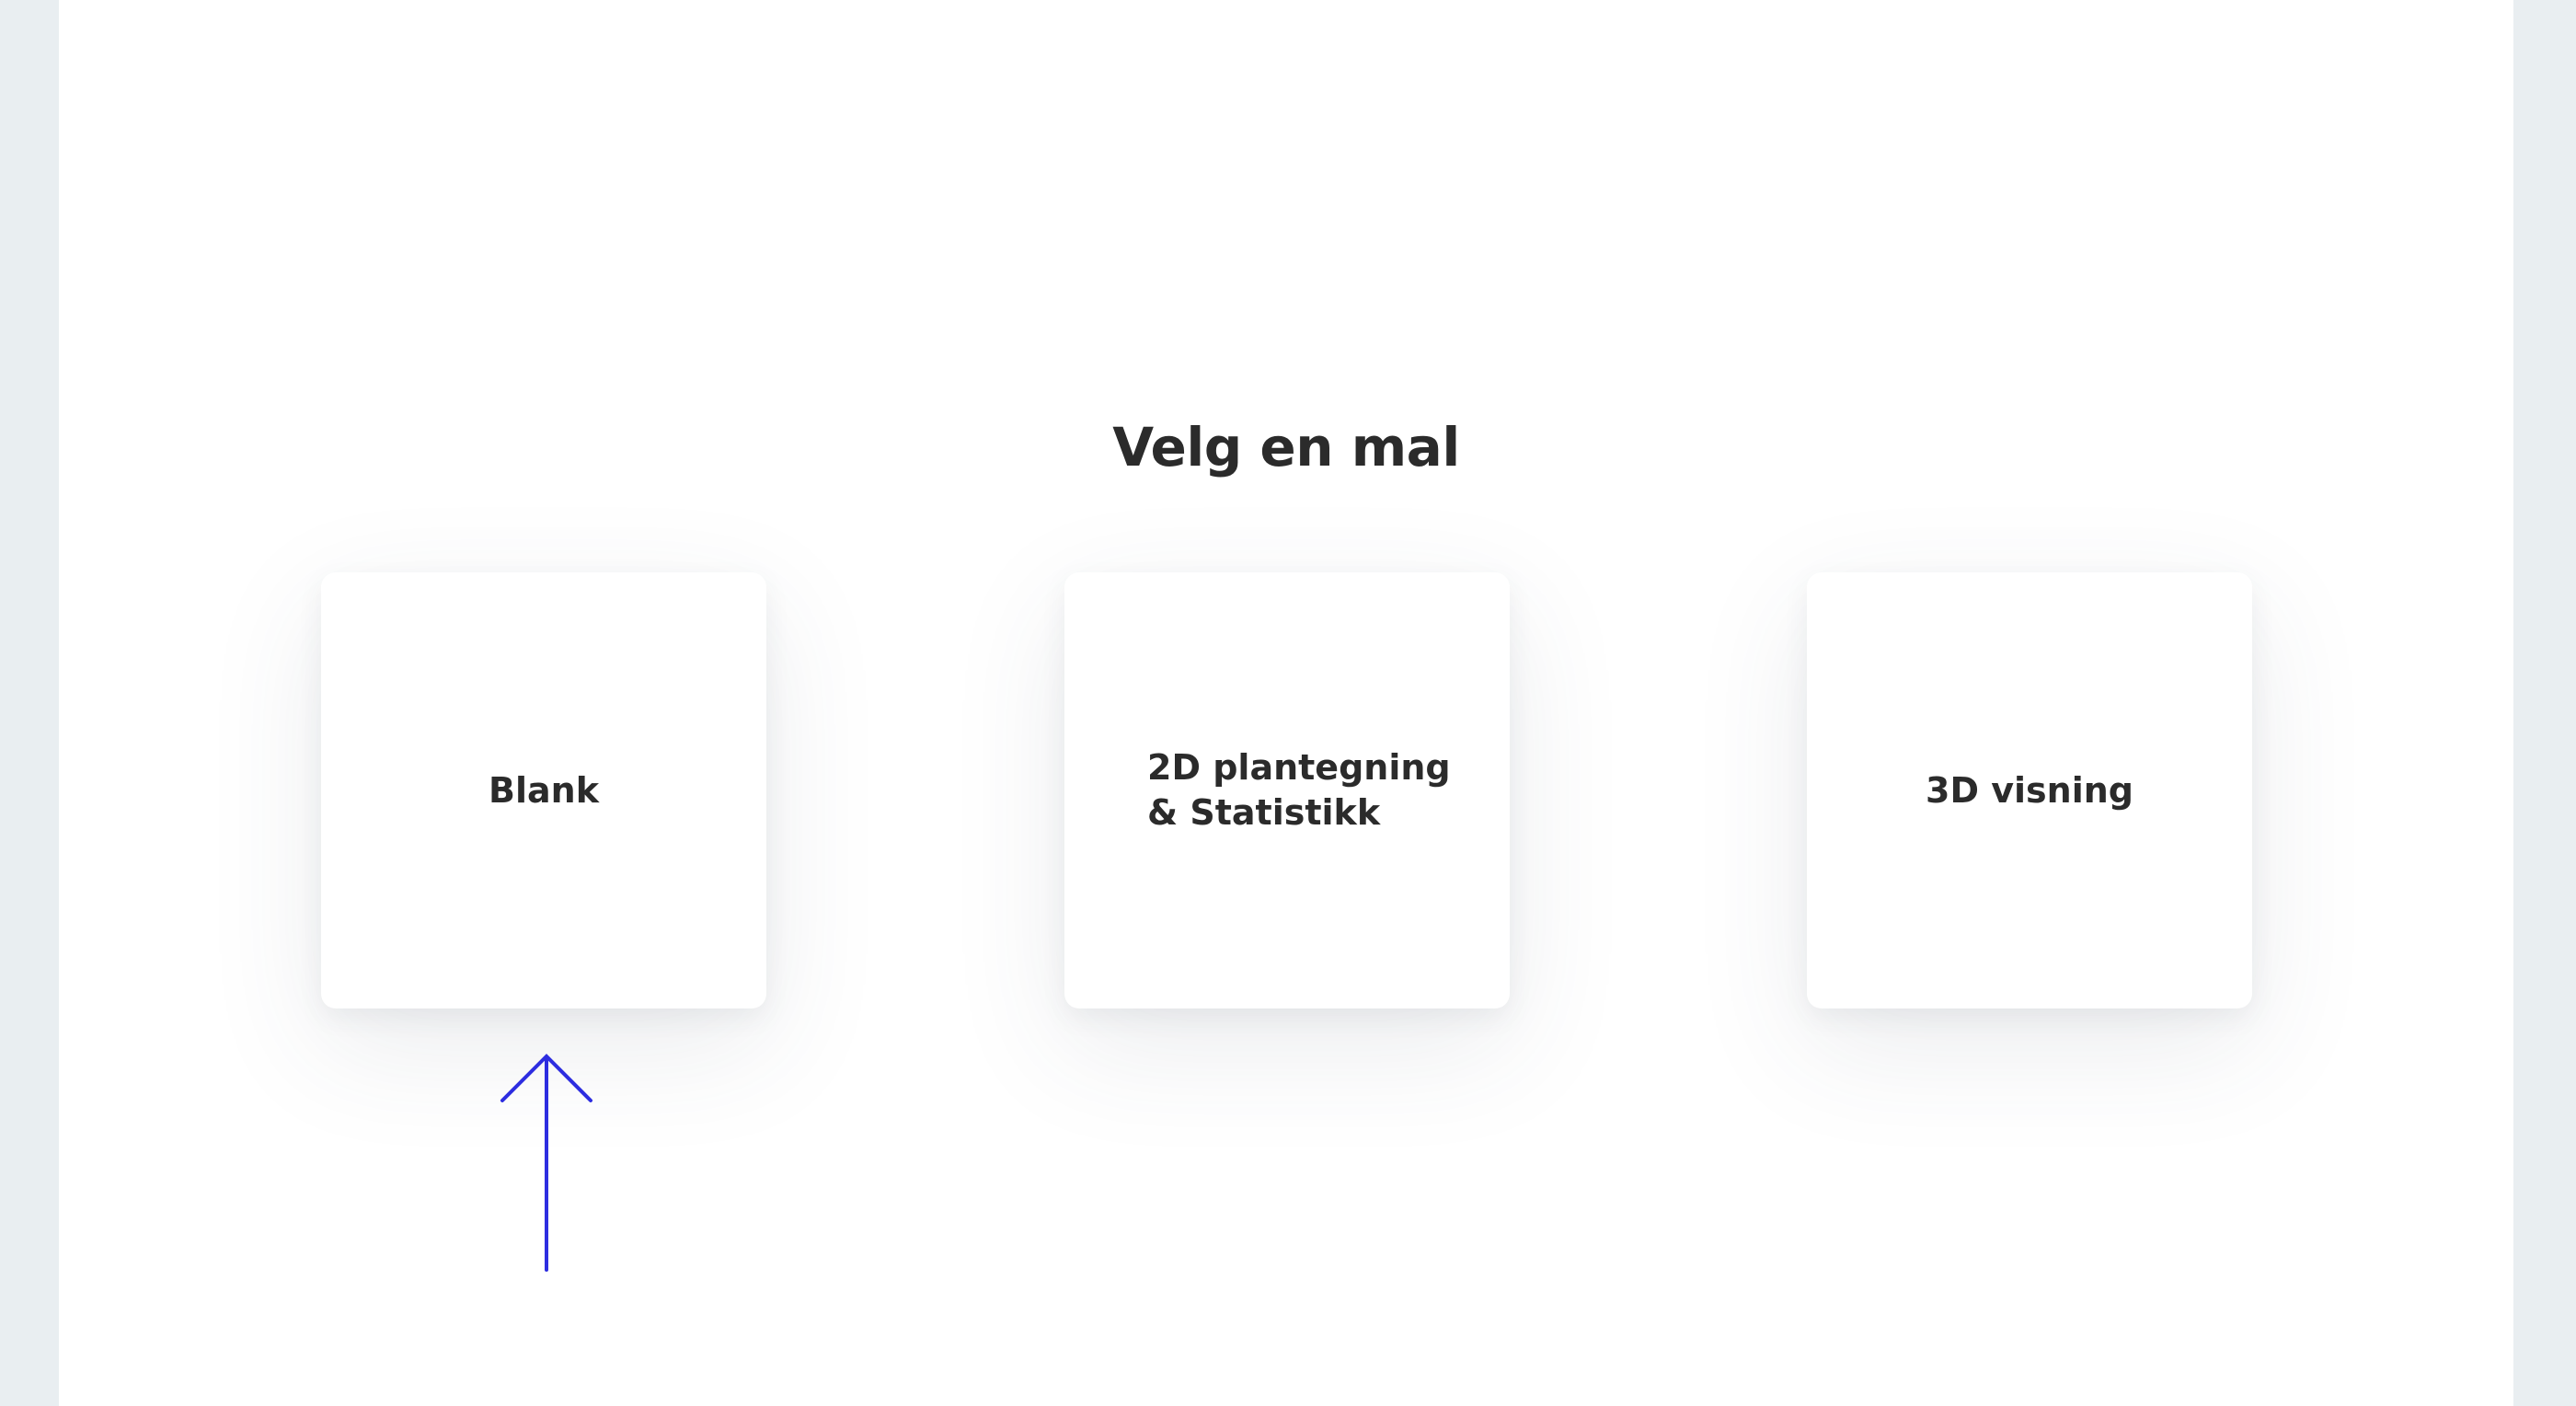  I want to click on template-card-3d-view: 3D visning, so click(2029, 790).